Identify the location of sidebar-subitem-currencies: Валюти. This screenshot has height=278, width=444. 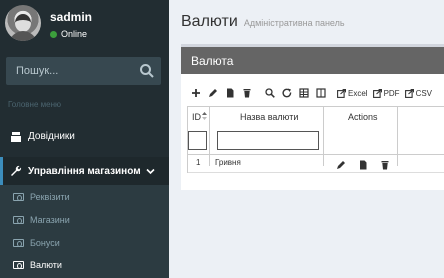
(84, 265).